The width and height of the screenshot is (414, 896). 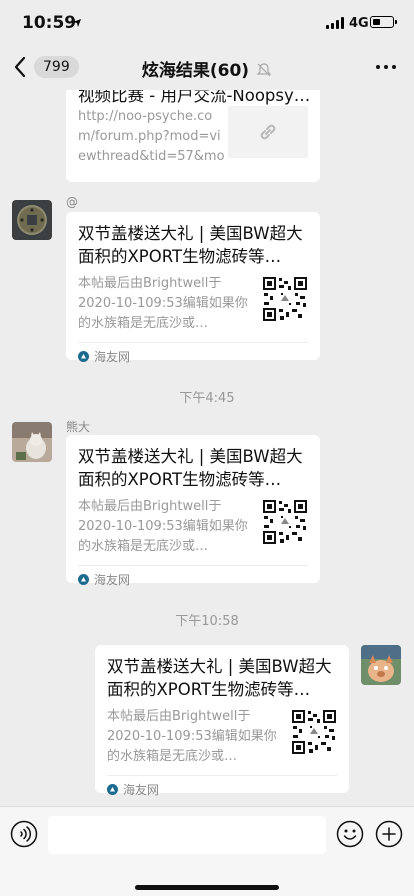 I want to click on back-button: 799, so click(x=44, y=67).